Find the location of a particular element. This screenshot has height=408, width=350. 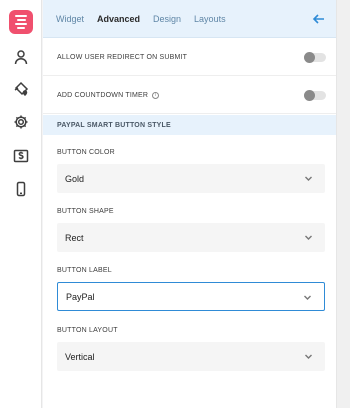

button-shape-field: BUTTON SHAPE Rect is located at coordinates (191, 230).